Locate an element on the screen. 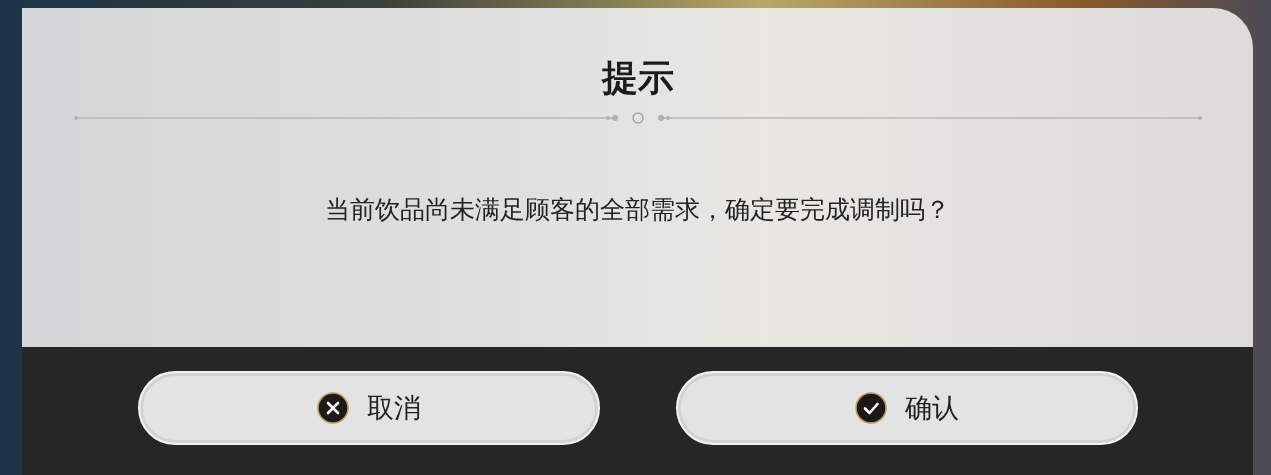 The image size is (1271, 475). confirm-button: 确认 is located at coordinates (906, 408).